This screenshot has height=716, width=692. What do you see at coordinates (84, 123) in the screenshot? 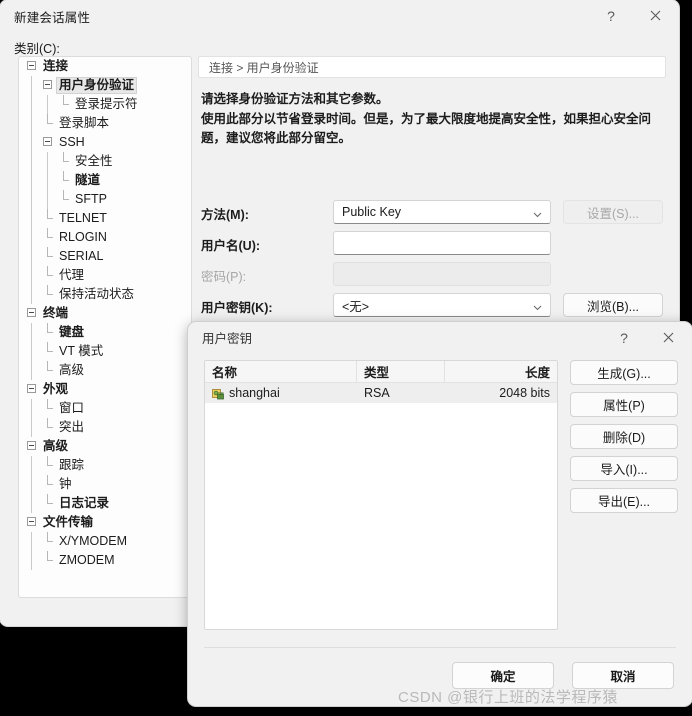
I see `tree-item-label: 登录脚本` at bounding box center [84, 123].